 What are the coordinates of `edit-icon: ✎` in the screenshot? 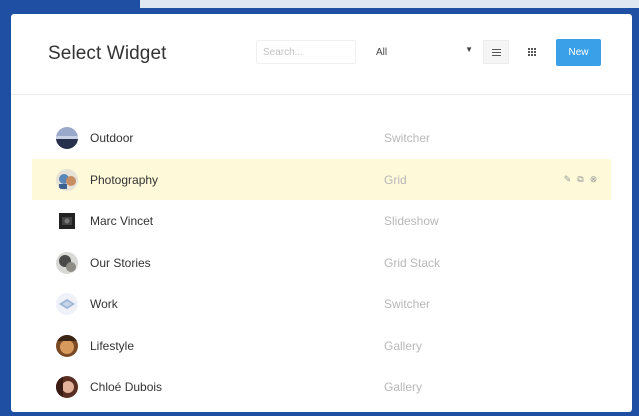 It's located at (567, 179).